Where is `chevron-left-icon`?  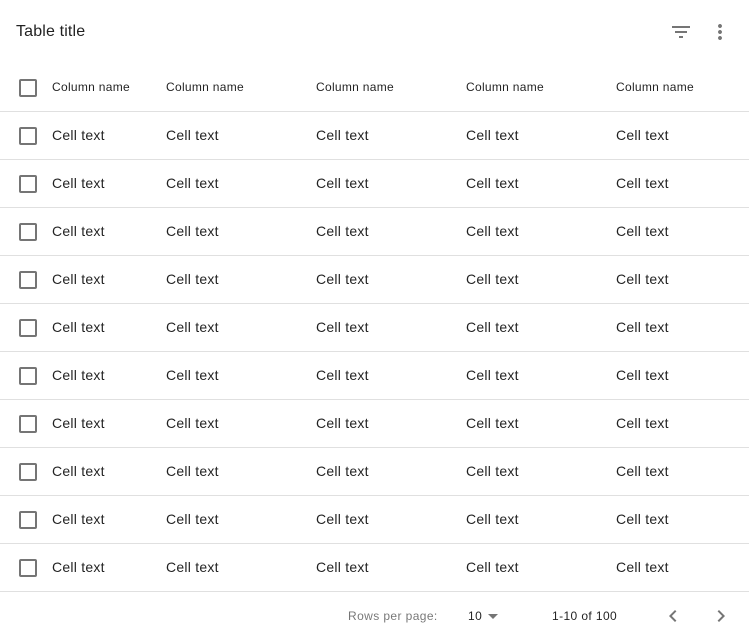
chevron-left-icon is located at coordinates (673, 616).